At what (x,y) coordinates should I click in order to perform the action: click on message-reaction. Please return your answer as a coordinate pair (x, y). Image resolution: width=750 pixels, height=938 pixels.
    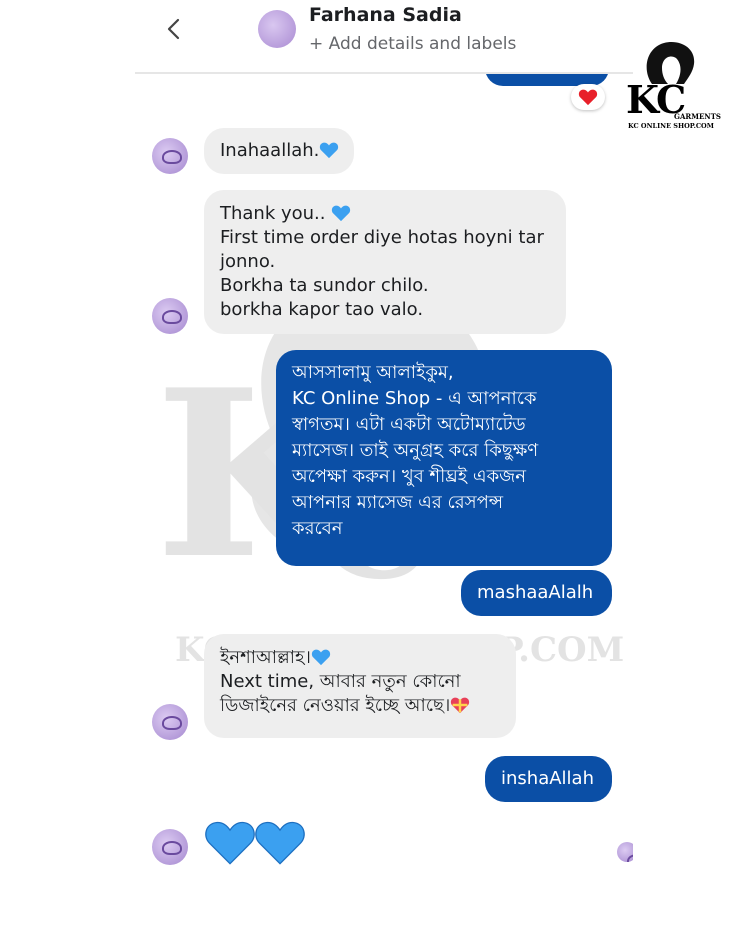
    Looking at the image, I should click on (588, 97).